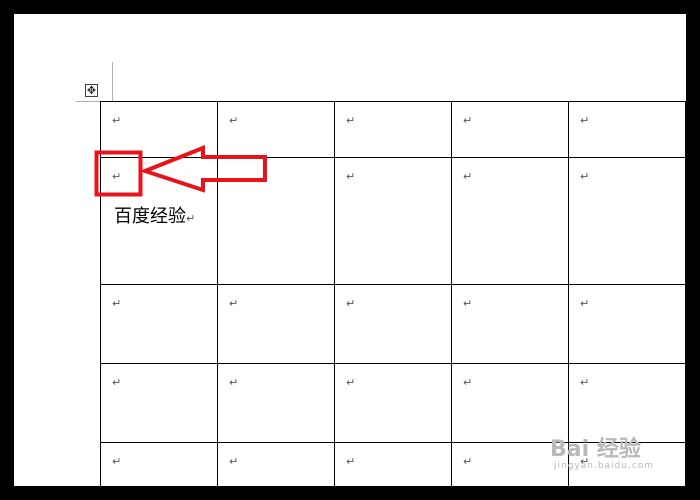 The image size is (700, 500). What do you see at coordinates (91, 90) in the screenshot?
I see `table-move-handle-icon: ✥` at bounding box center [91, 90].